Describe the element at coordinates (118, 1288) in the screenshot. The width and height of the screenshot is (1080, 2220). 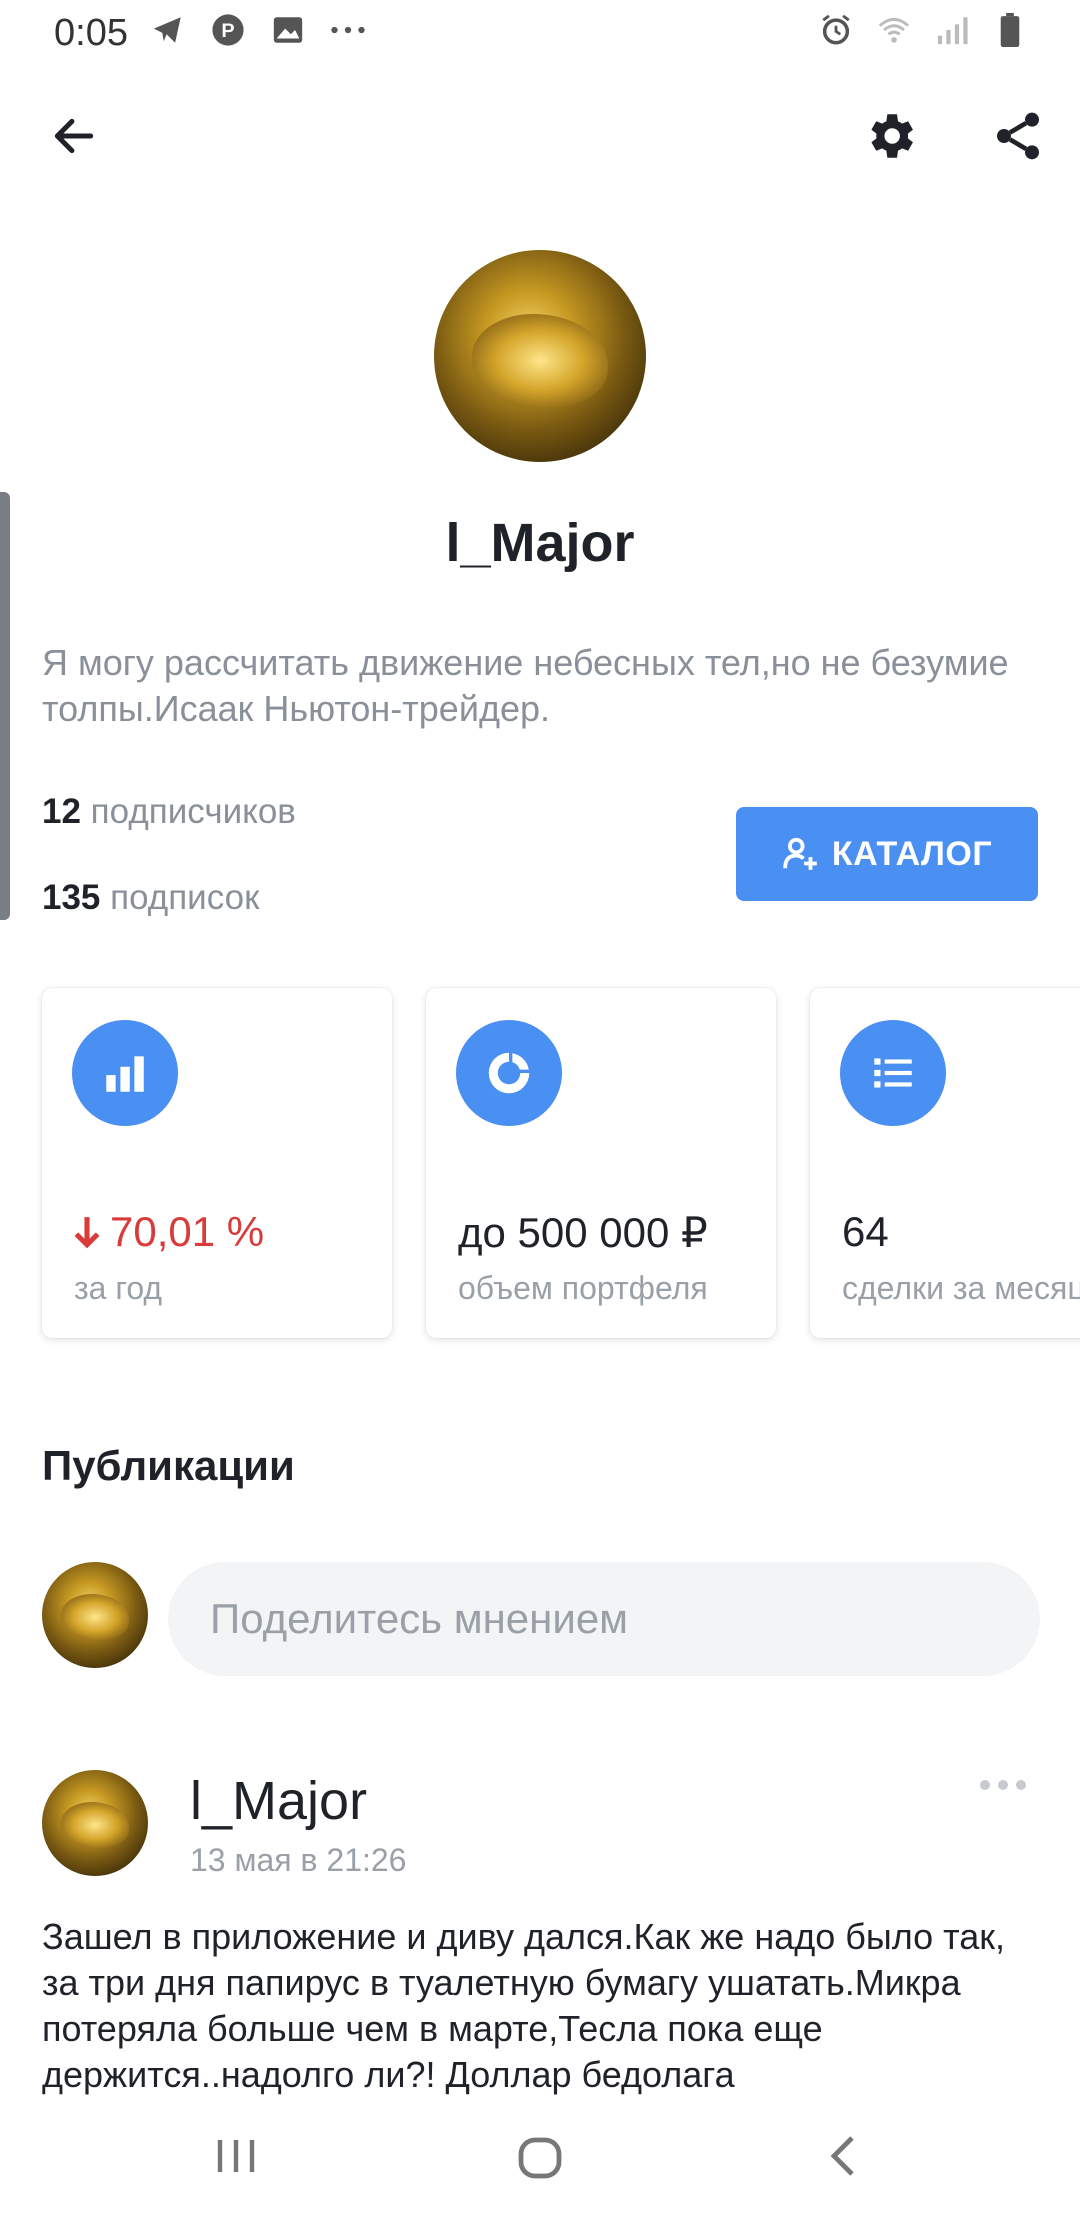
I see `yearly-return-label: за год` at that location.